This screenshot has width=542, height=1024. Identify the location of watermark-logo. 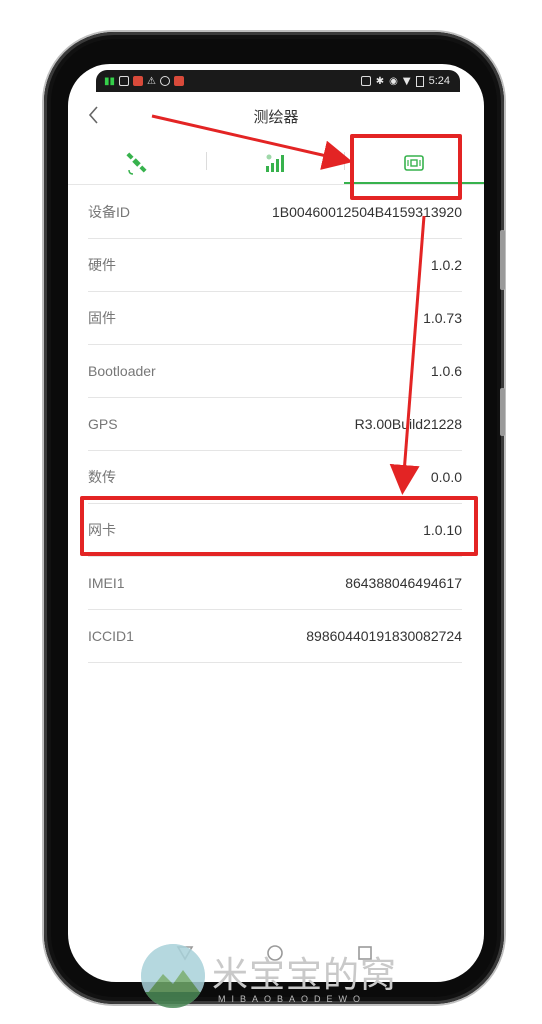
(173, 976).